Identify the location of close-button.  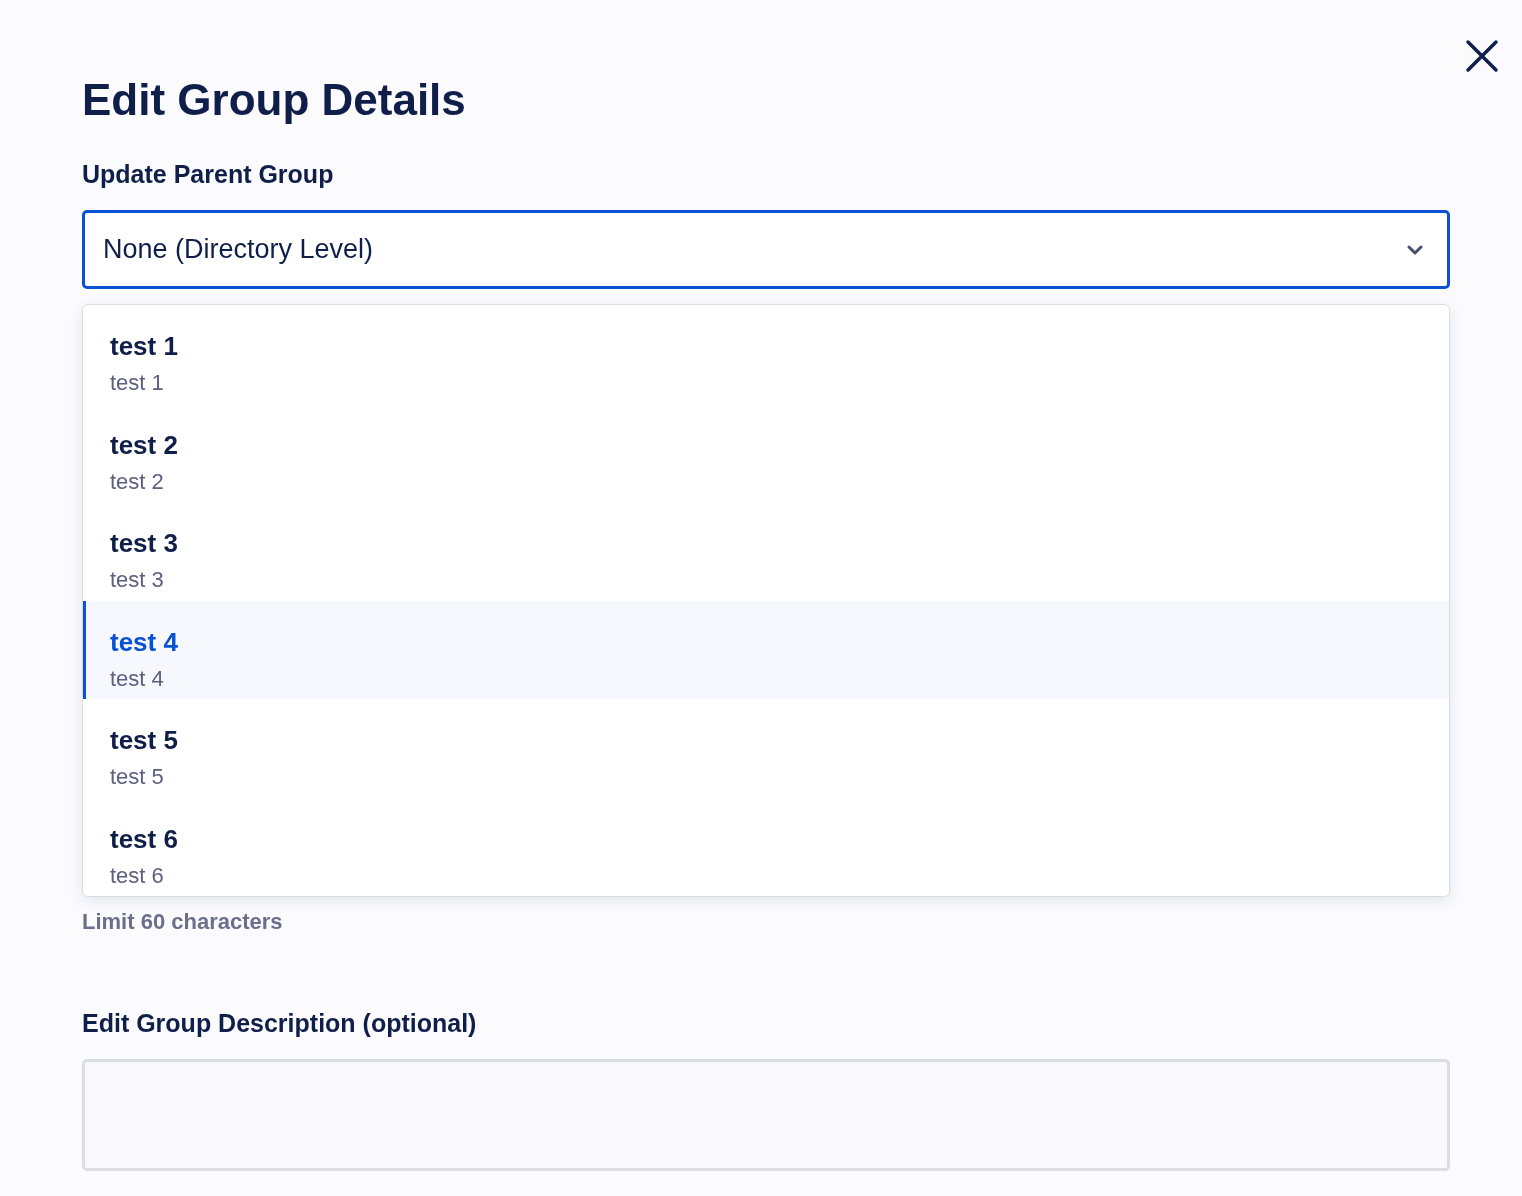
(1482, 56).